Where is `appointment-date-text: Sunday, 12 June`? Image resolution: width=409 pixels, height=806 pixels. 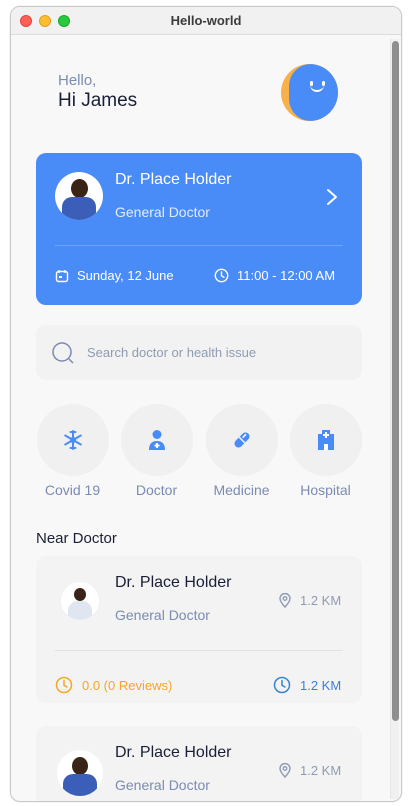 appointment-date-text: Sunday, 12 June is located at coordinates (125, 275).